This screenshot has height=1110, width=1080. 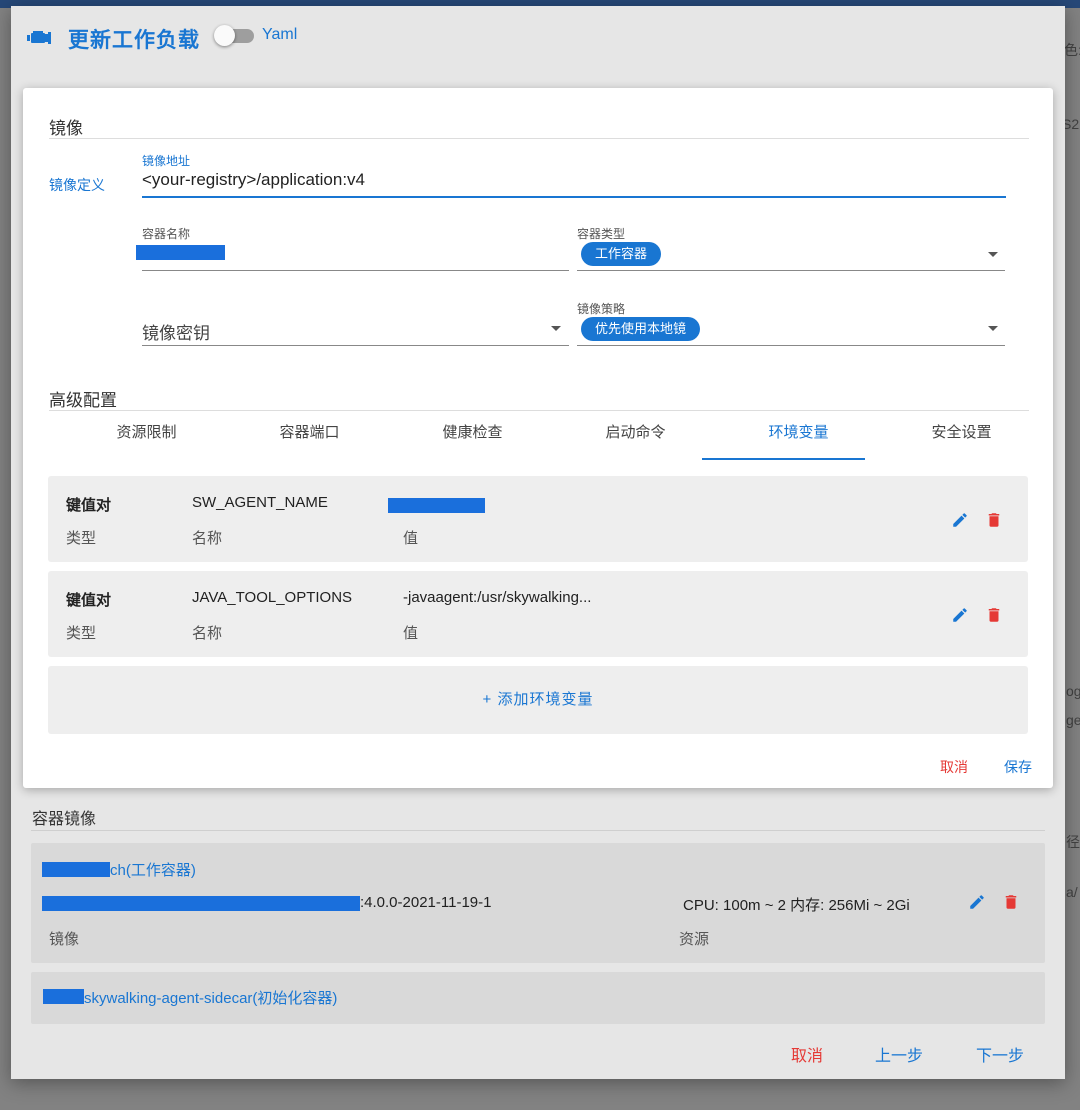 What do you see at coordinates (641, 329) in the screenshot?
I see `pull-policy-chip: 优先使用本地镜` at bounding box center [641, 329].